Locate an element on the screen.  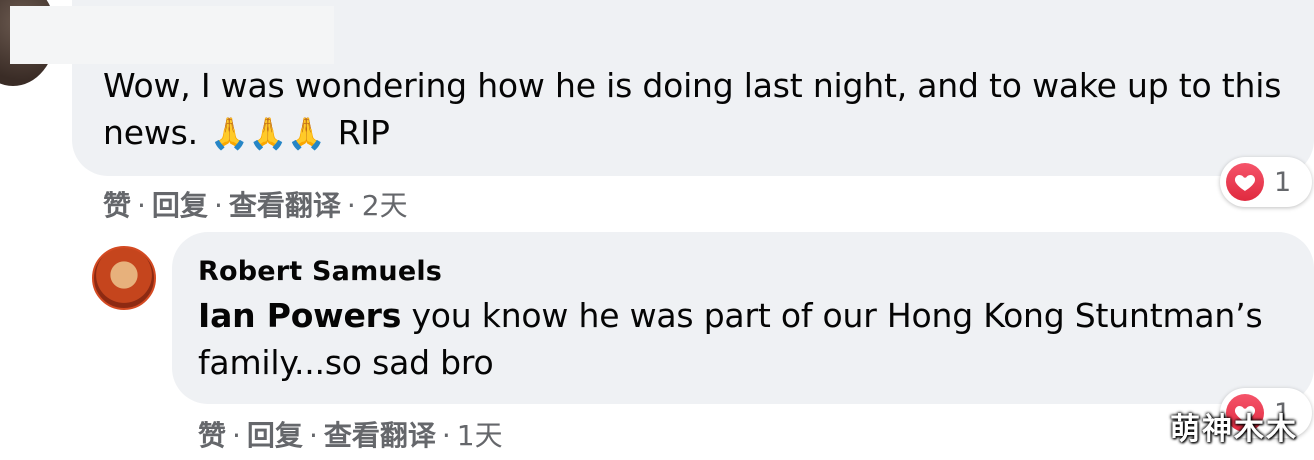
comment-actions: 赞 · 回复 · 查看翻译 · 2天 is located at coordinates (255, 205).